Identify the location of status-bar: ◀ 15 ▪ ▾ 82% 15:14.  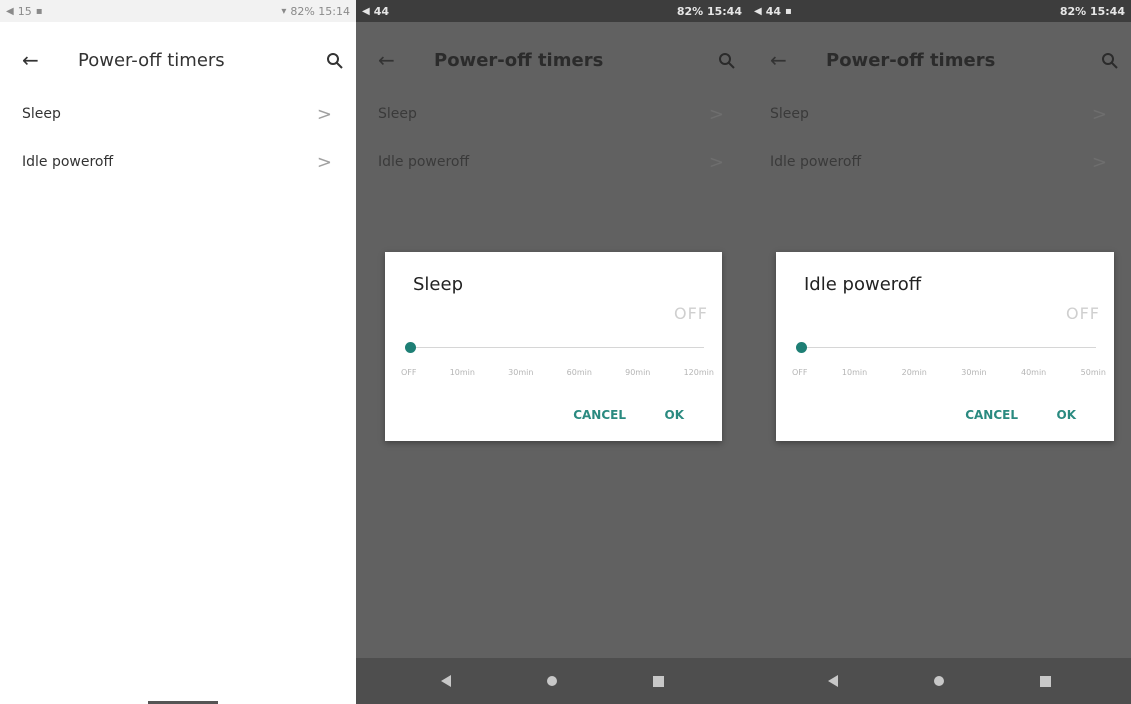
(178, 11).